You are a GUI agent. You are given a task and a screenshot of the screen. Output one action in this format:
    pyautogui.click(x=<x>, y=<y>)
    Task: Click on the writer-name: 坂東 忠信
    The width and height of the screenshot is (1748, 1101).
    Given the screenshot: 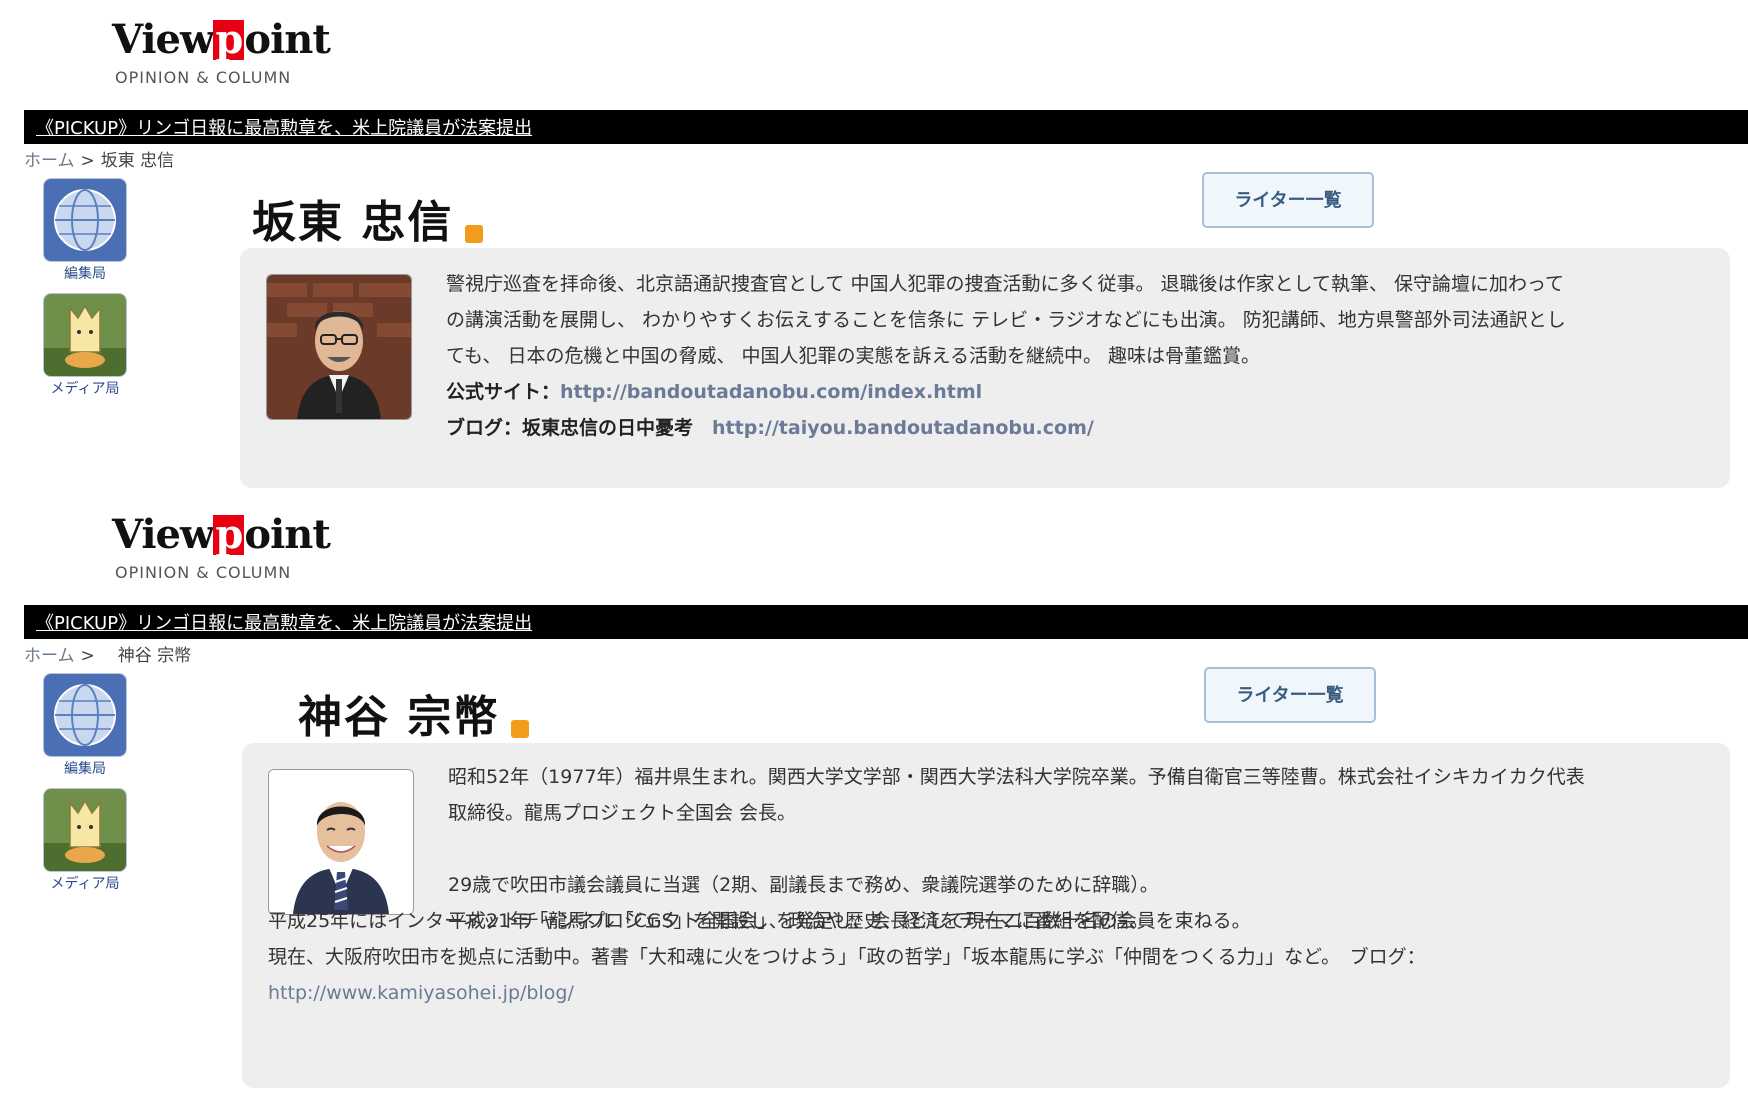 What is the action you would take?
    pyautogui.click(x=368, y=218)
    